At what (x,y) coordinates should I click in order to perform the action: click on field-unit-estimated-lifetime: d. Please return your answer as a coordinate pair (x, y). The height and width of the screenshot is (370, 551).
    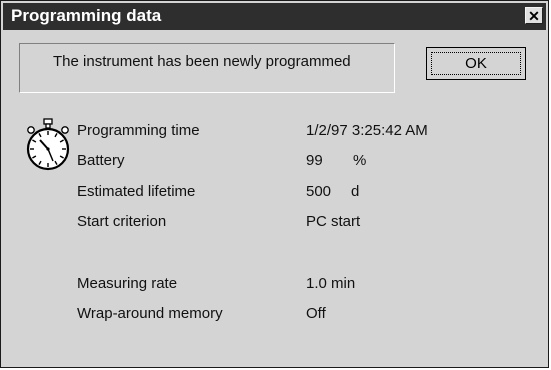
    Looking at the image, I should click on (355, 191).